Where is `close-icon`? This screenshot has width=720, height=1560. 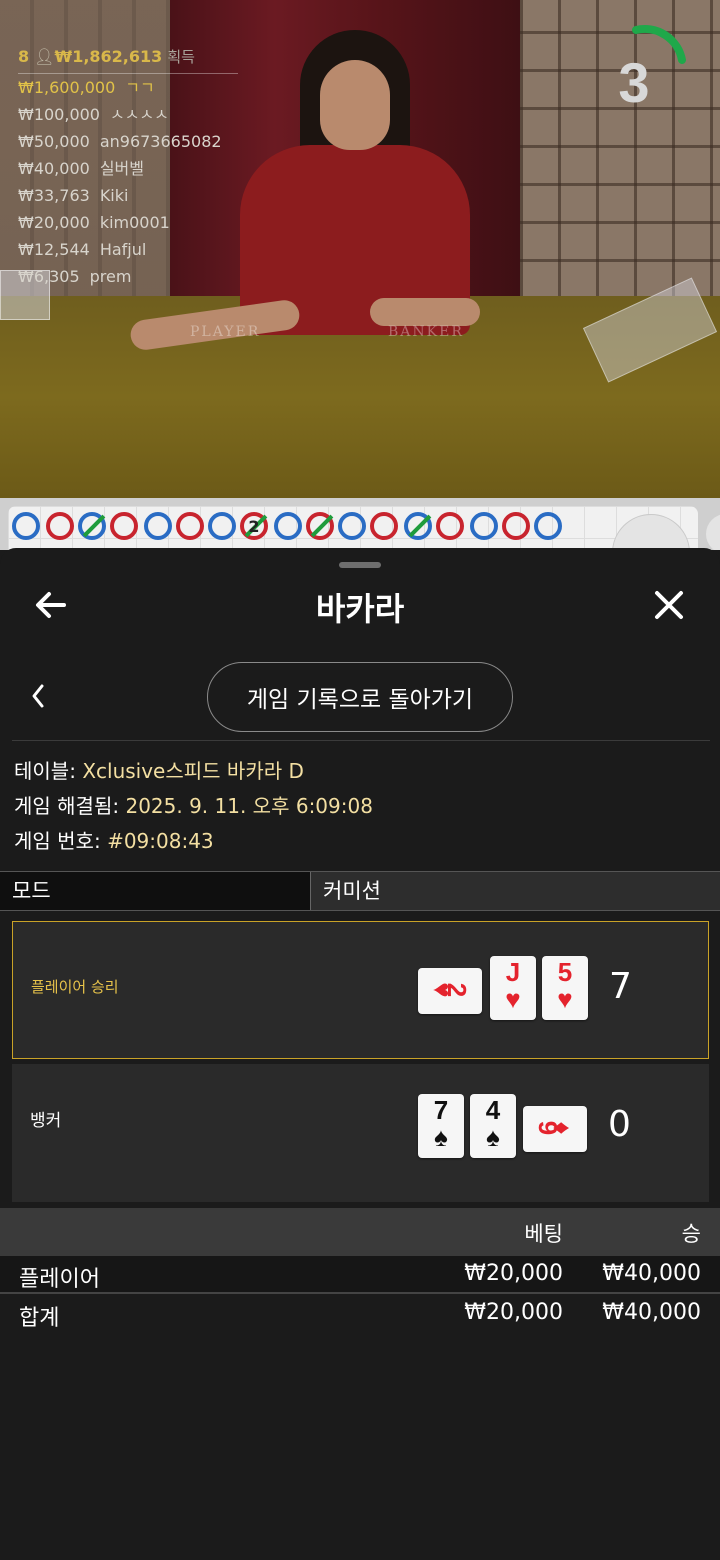
close-icon is located at coordinates (669, 605).